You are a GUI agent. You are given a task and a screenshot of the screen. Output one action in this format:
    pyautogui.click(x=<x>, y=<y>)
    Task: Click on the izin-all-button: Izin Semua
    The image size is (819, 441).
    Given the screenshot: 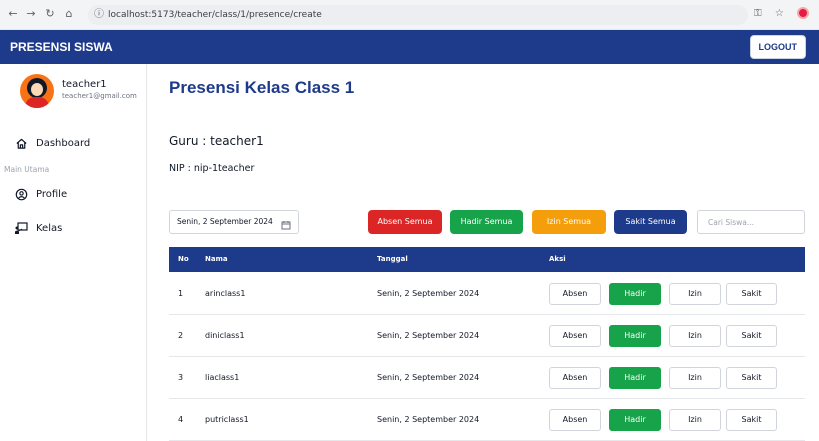 What is the action you would take?
    pyautogui.click(x=569, y=222)
    